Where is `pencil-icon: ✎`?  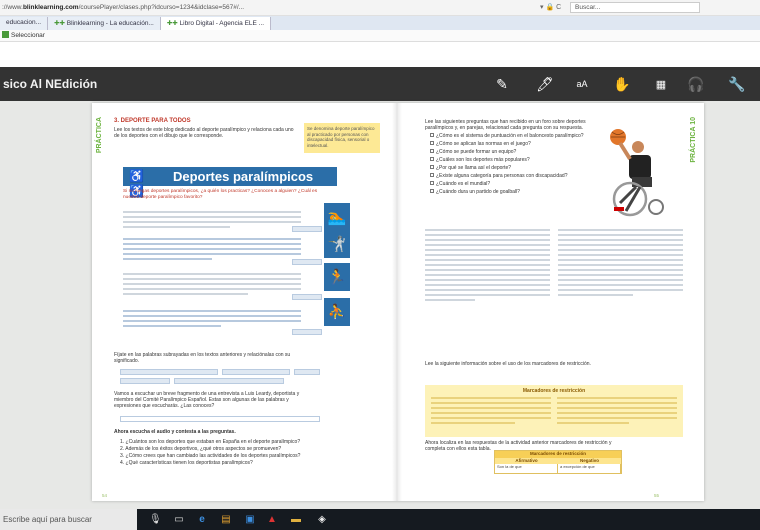
pencil-icon: ✎ is located at coordinates (502, 84).